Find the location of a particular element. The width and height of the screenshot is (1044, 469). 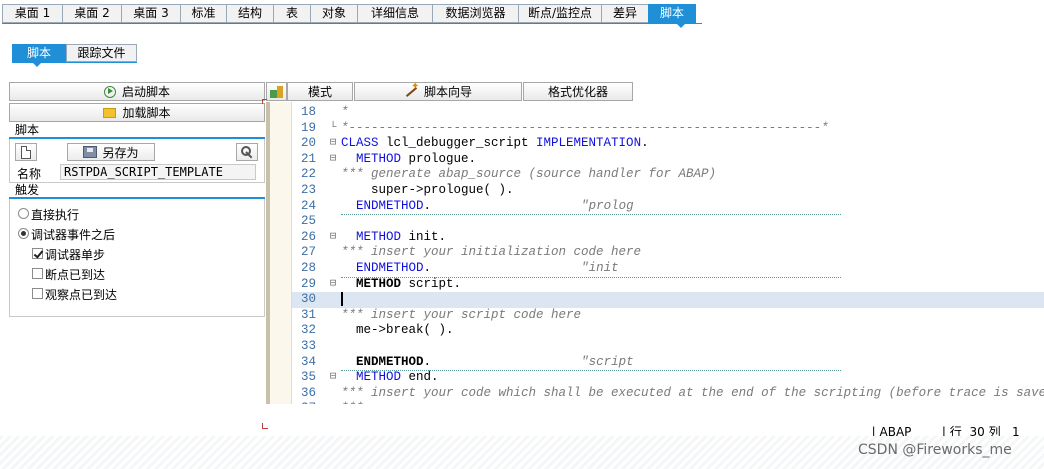

checkbox-breakpoint-reached is located at coordinates (37, 273).